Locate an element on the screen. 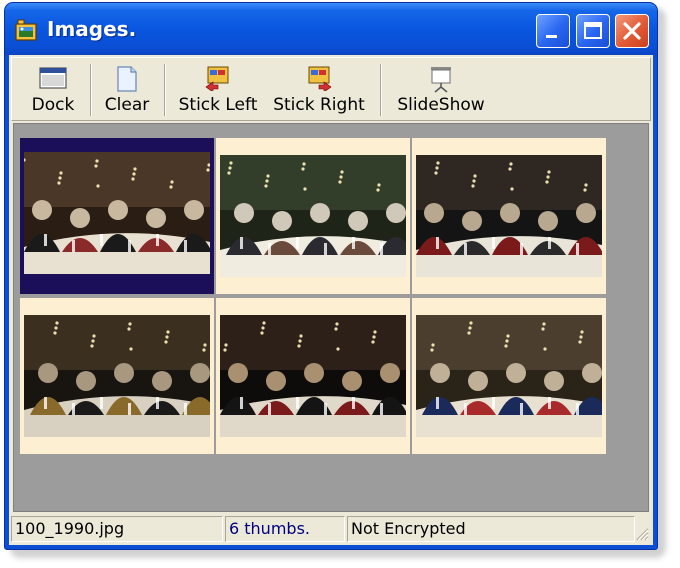 Image resolution: width=680 pixels, height=568 pixels. blank-page-icon is located at coordinates (127, 81).